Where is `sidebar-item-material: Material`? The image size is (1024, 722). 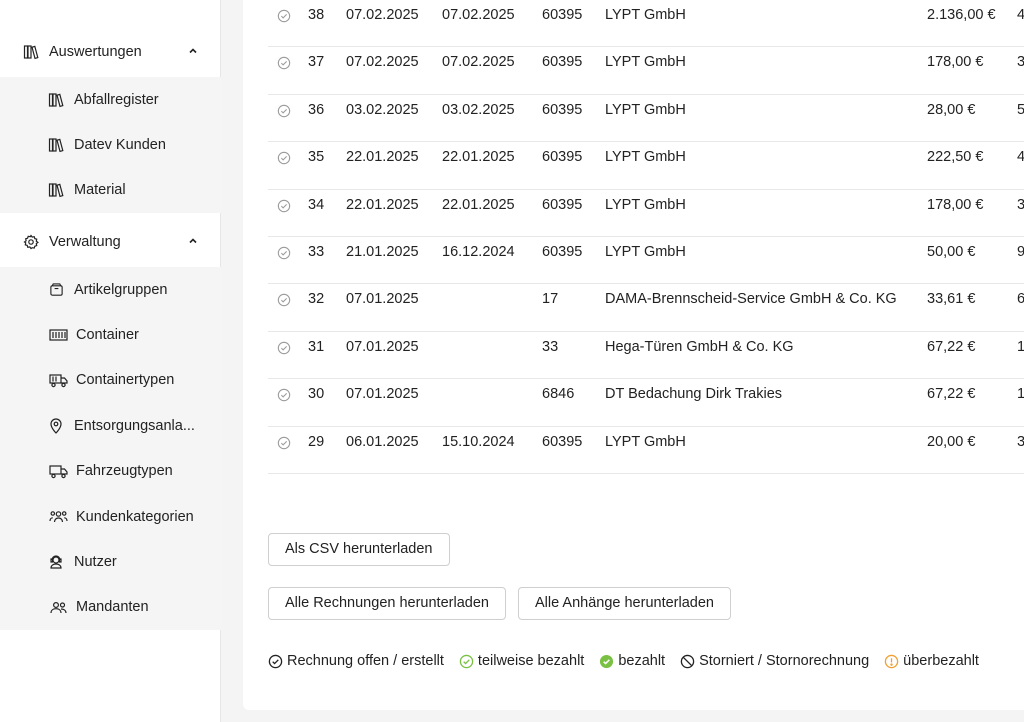
sidebar-item-material: Material is located at coordinates (110, 190).